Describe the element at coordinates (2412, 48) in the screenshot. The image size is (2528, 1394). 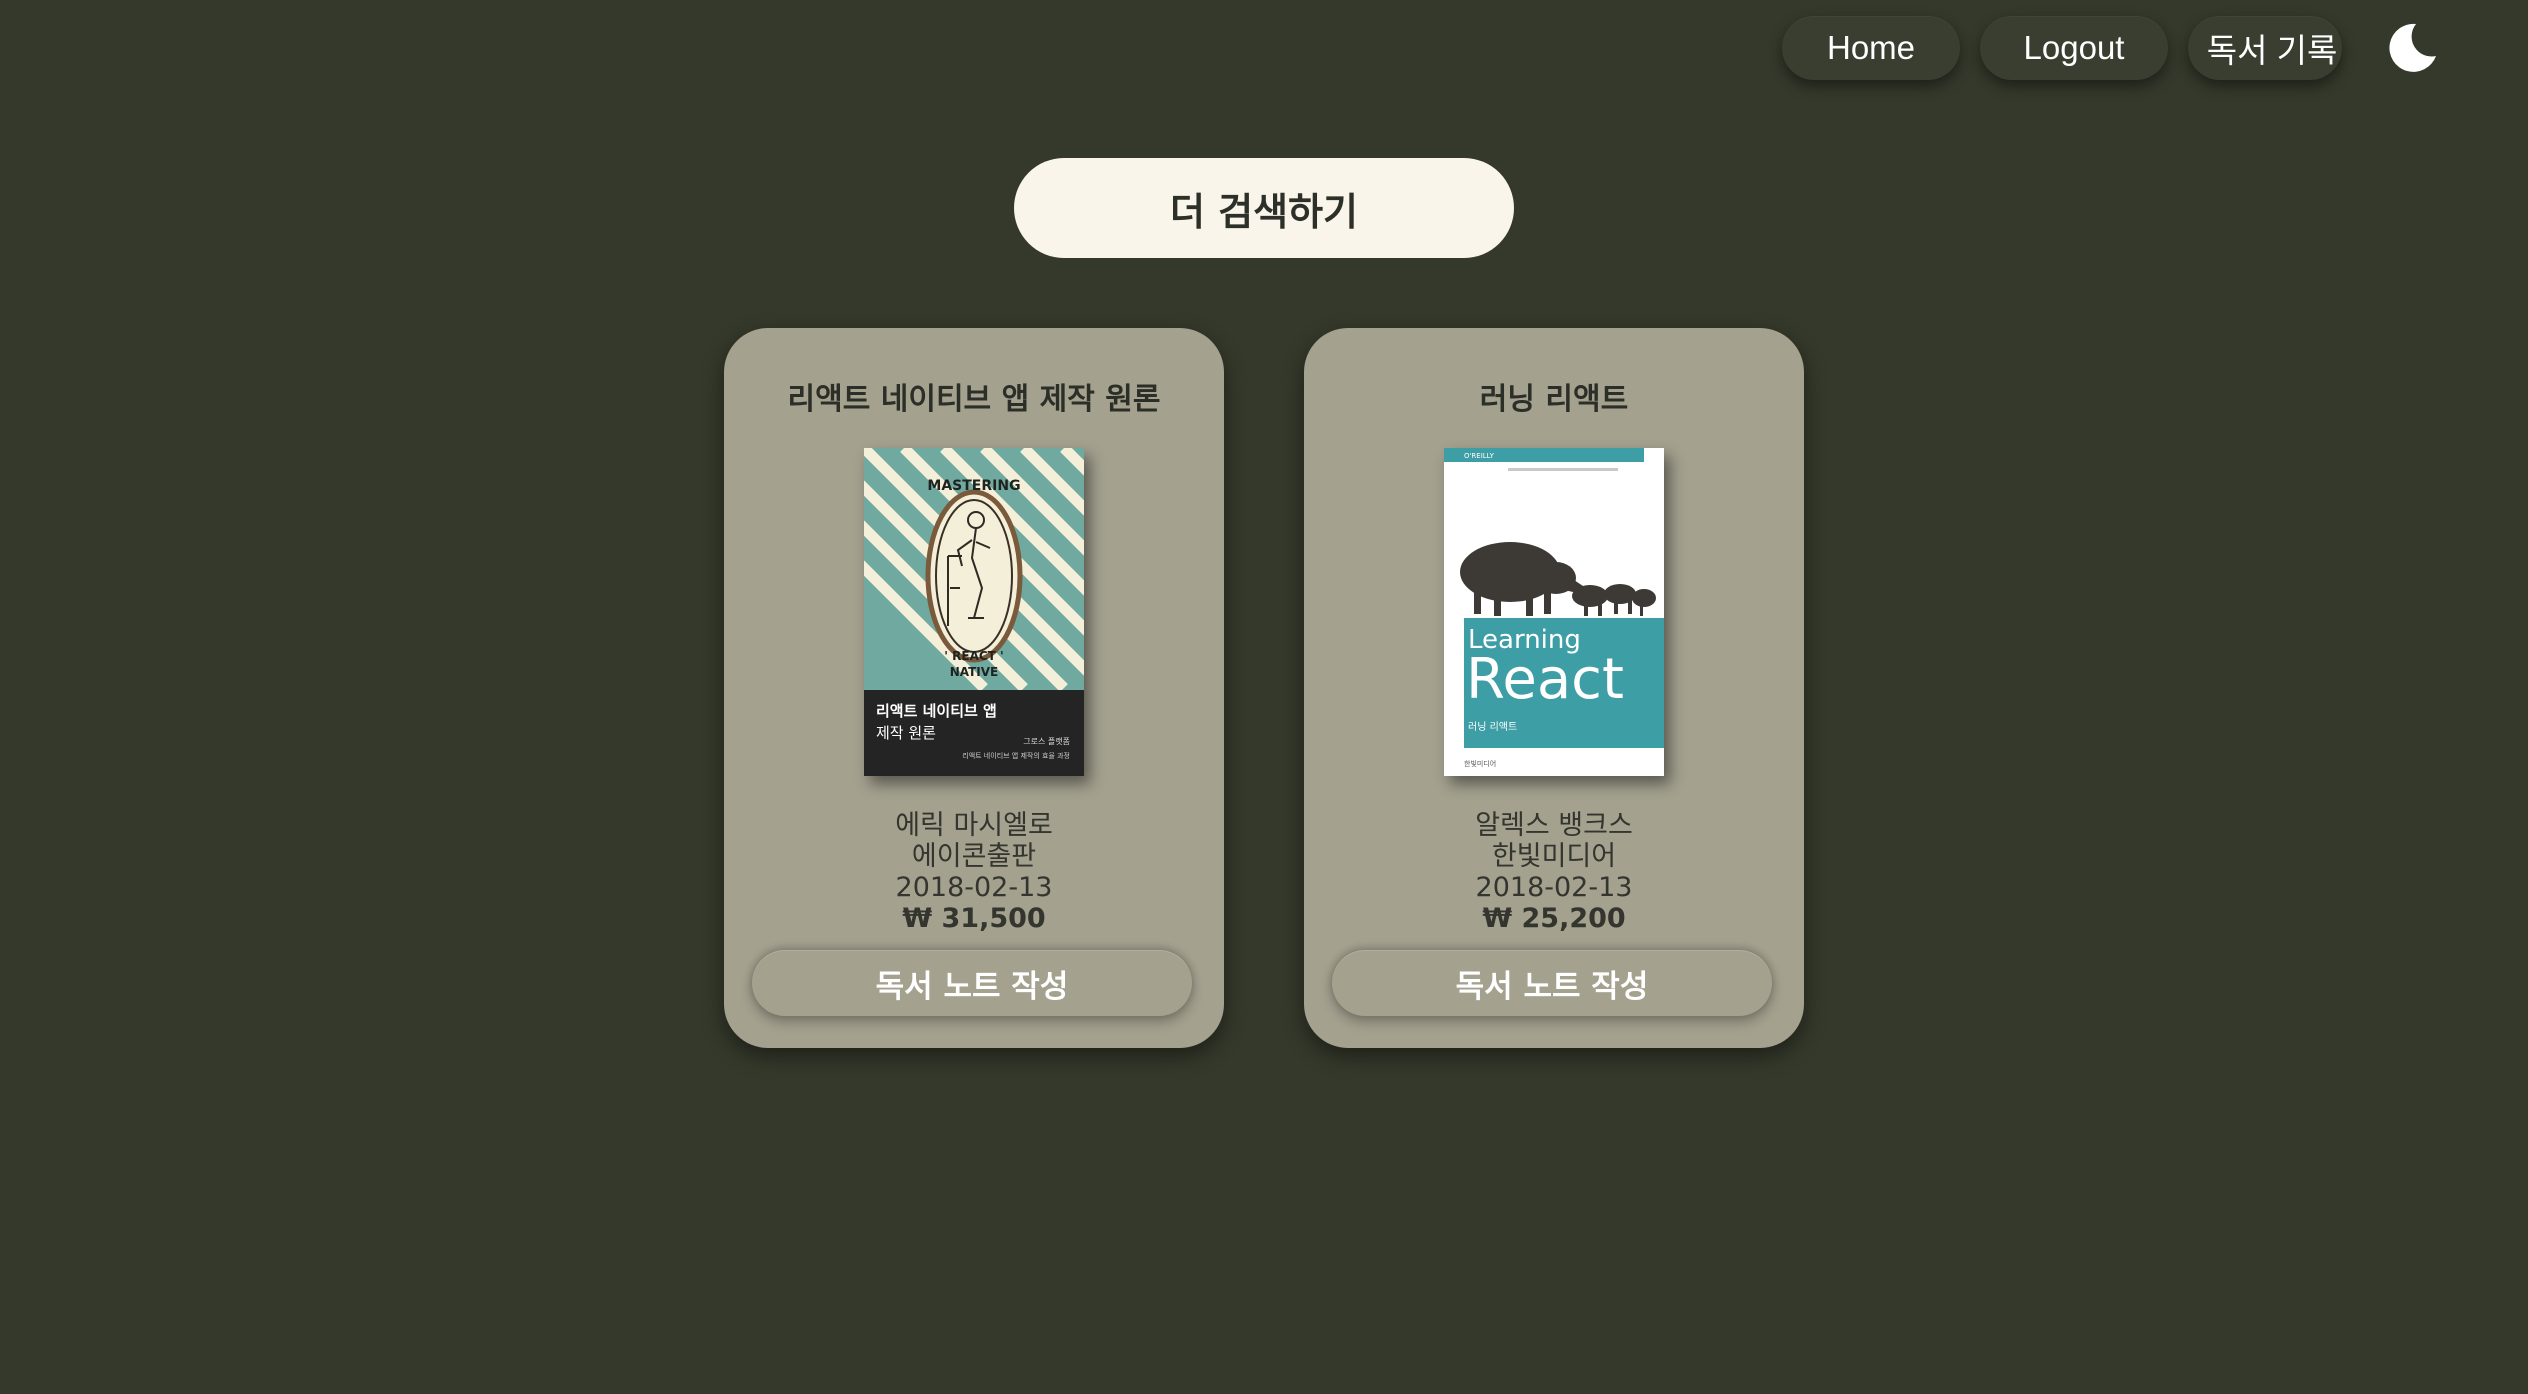
I see `moon-icon` at that location.